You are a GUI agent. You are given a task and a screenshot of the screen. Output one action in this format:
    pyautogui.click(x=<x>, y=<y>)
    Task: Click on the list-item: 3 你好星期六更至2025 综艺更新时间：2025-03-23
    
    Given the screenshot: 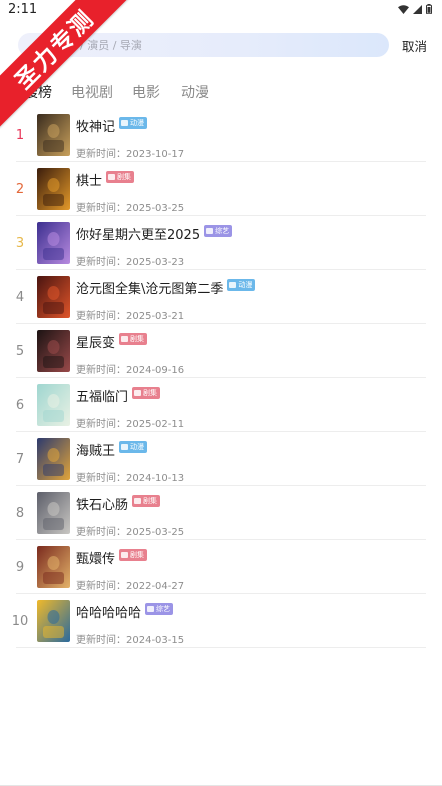 What is the action you would take?
    pyautogui.click(x=221, y=243)
    